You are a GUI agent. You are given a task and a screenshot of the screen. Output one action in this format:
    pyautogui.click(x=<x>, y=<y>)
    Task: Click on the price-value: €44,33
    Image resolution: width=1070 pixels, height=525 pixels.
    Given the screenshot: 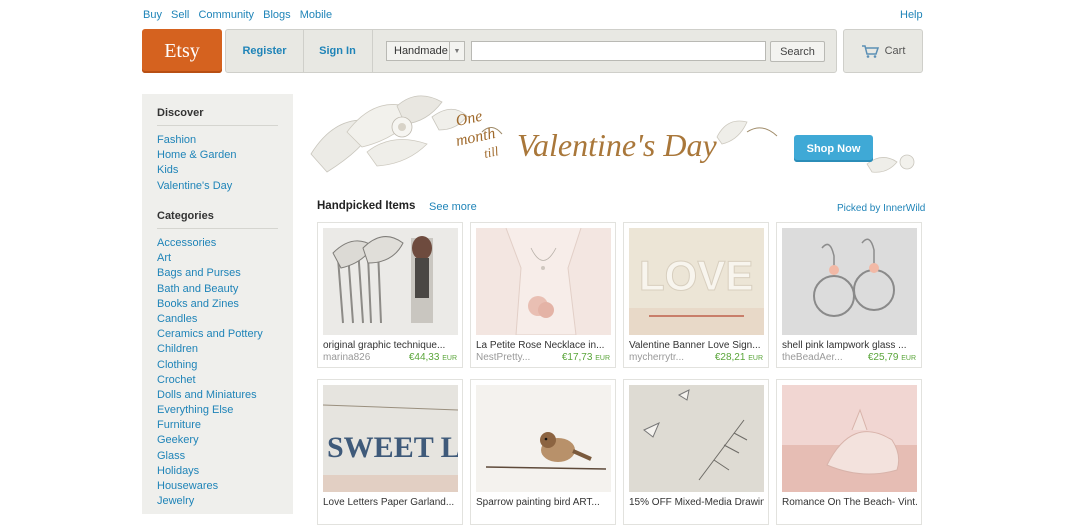 What is the action you would take?
    pyautogui.click(x=424, y=357)
    